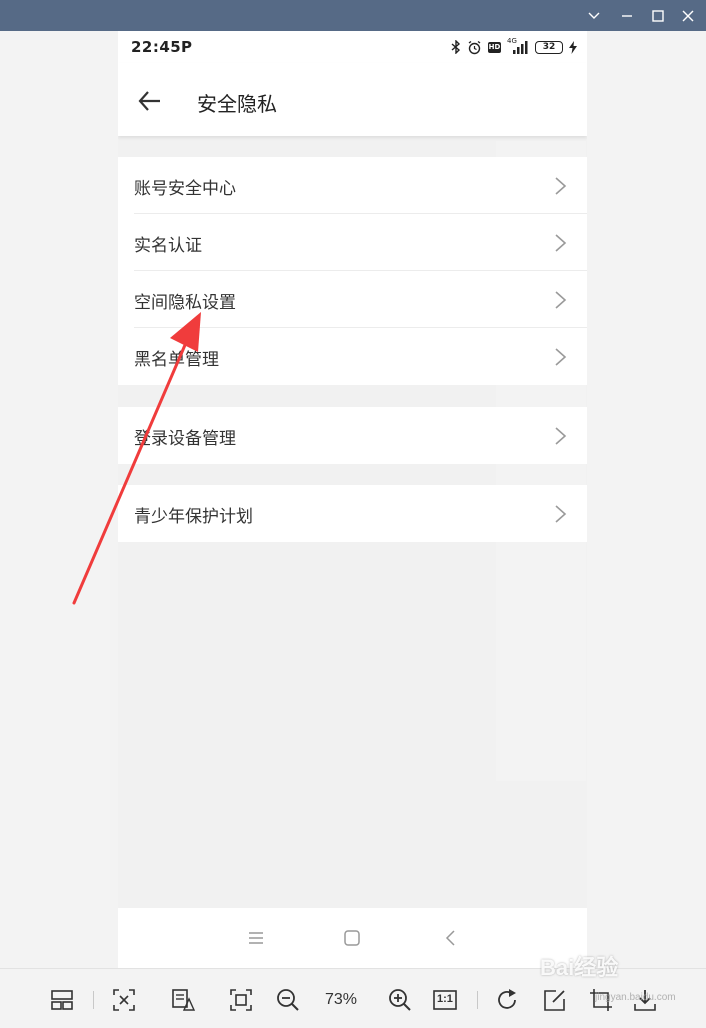  What do you see at coordinates (549, 47) in the screenshot?
I see `battery-indicator: 32` at bounding box center [549, 47].